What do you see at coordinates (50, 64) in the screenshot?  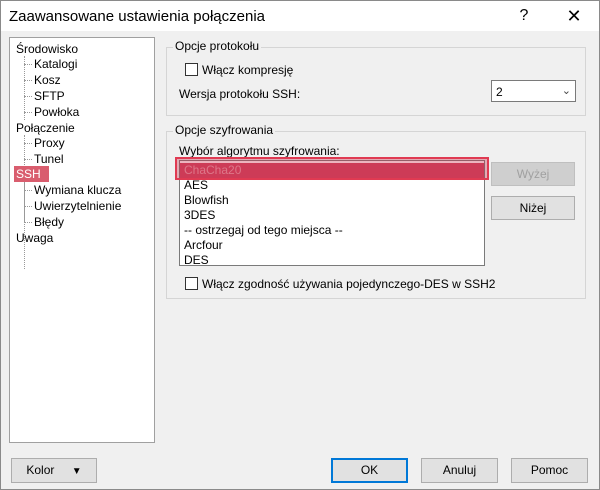 I see `tree-item-directories: Katalogi` at bounding box center [50, 64].